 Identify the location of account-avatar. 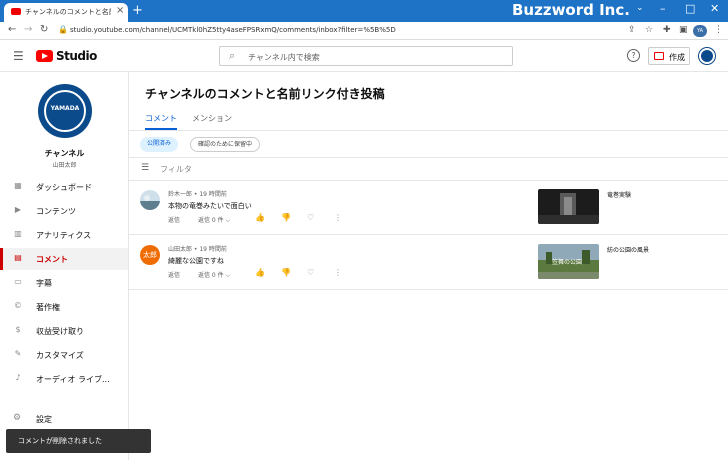
(707, 56).